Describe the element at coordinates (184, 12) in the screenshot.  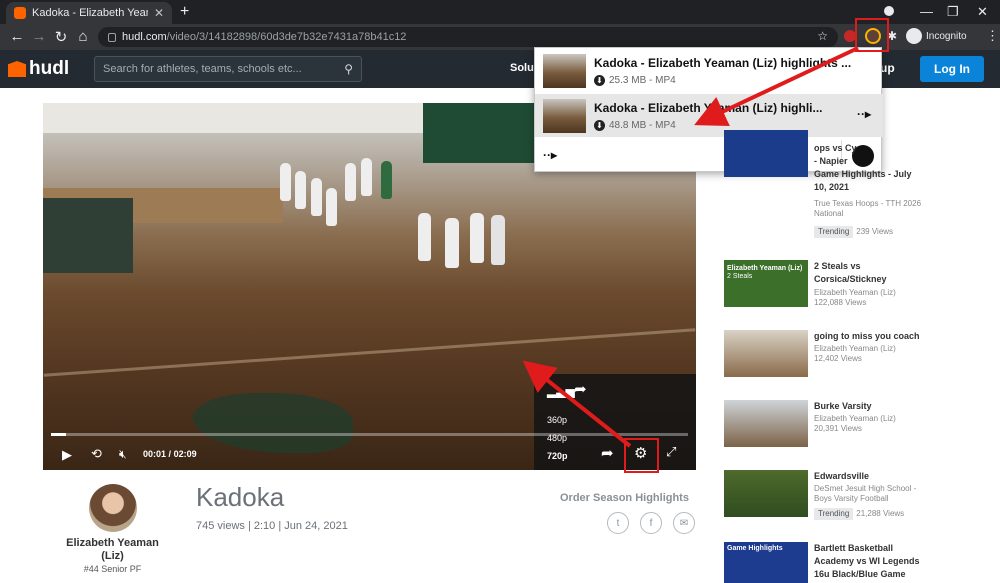
I see `new-tab-icon: +` at that location.